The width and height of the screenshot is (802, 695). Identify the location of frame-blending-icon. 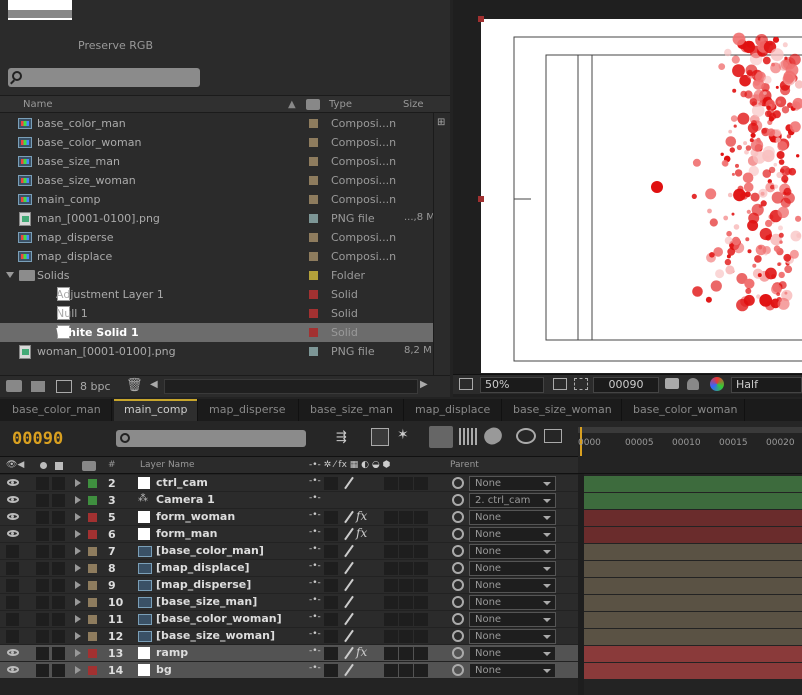
(441, 437).